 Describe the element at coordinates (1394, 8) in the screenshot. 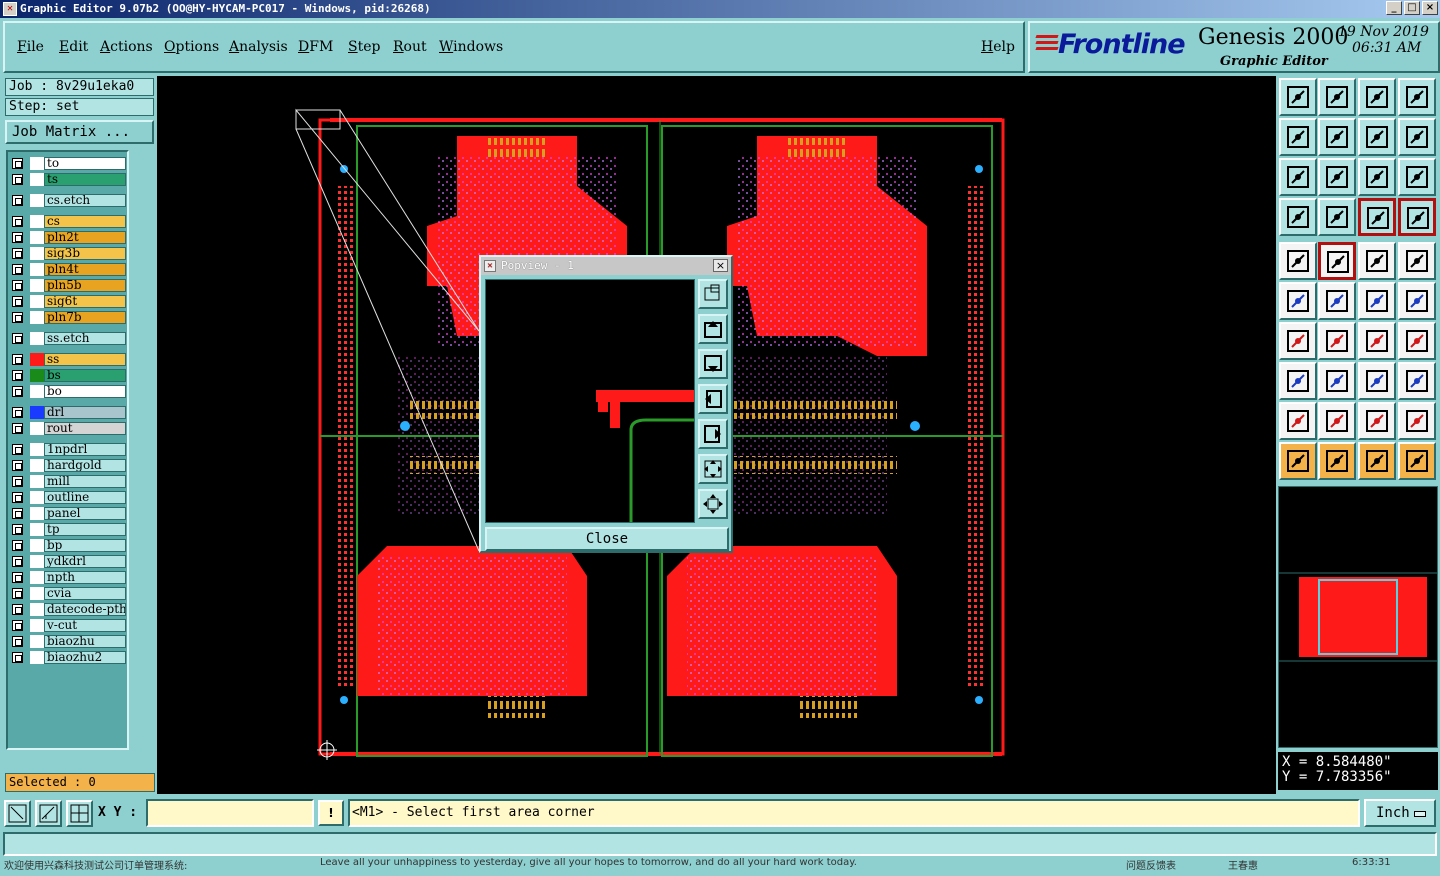

I see `minimize-button: _` at that location.